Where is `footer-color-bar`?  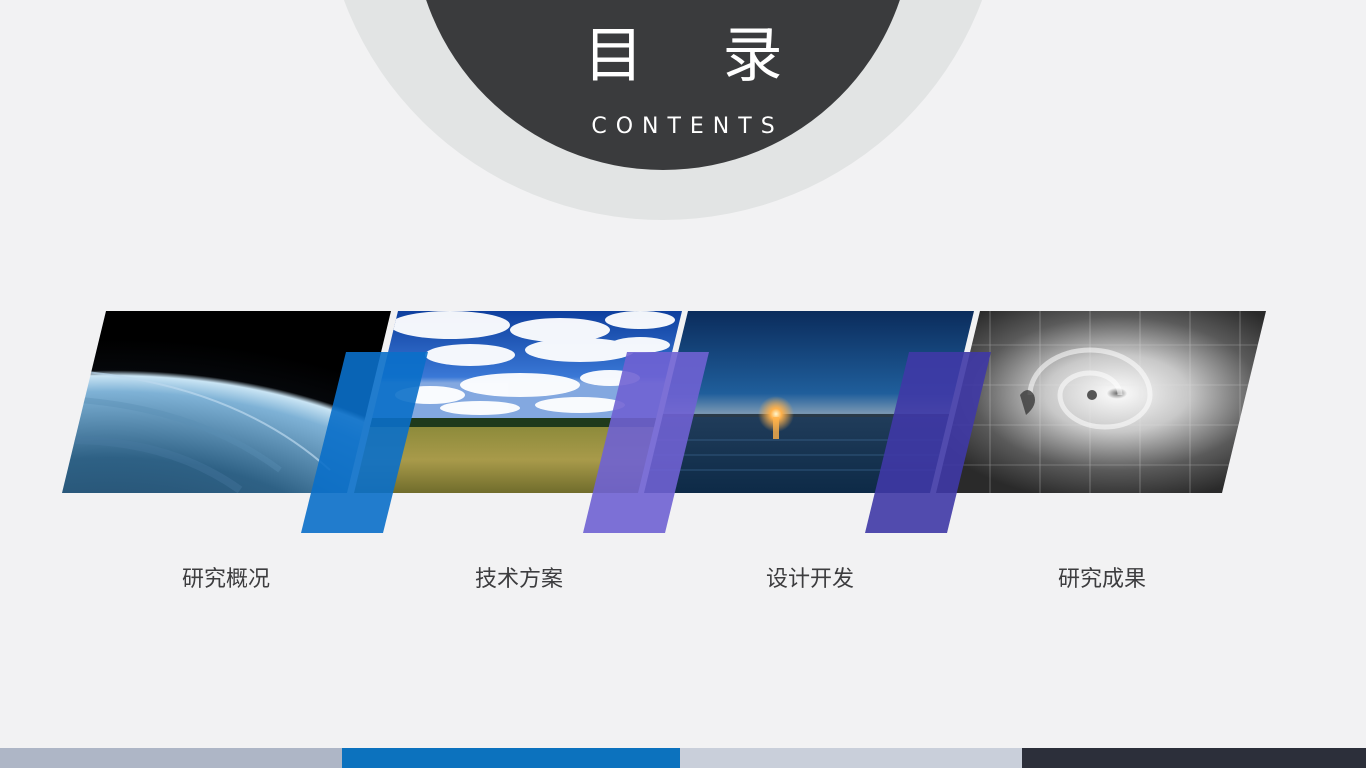 footer-color-bar is located at coordinates (683, 758).